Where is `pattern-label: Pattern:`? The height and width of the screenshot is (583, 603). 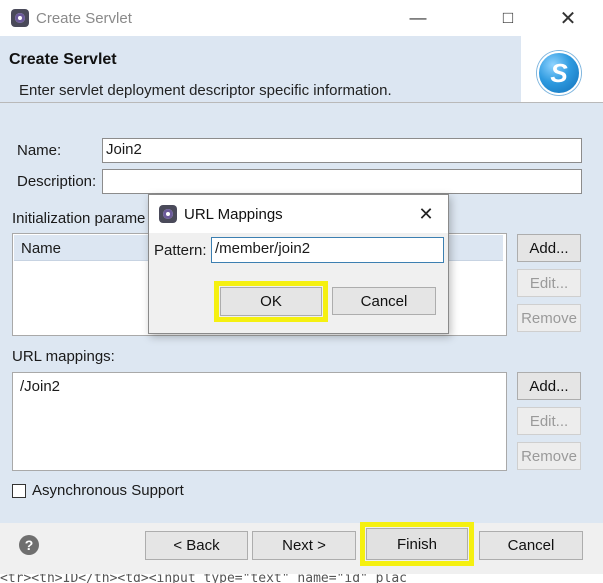
pattern-label: Pattern: is located at coordinates (180, 250).